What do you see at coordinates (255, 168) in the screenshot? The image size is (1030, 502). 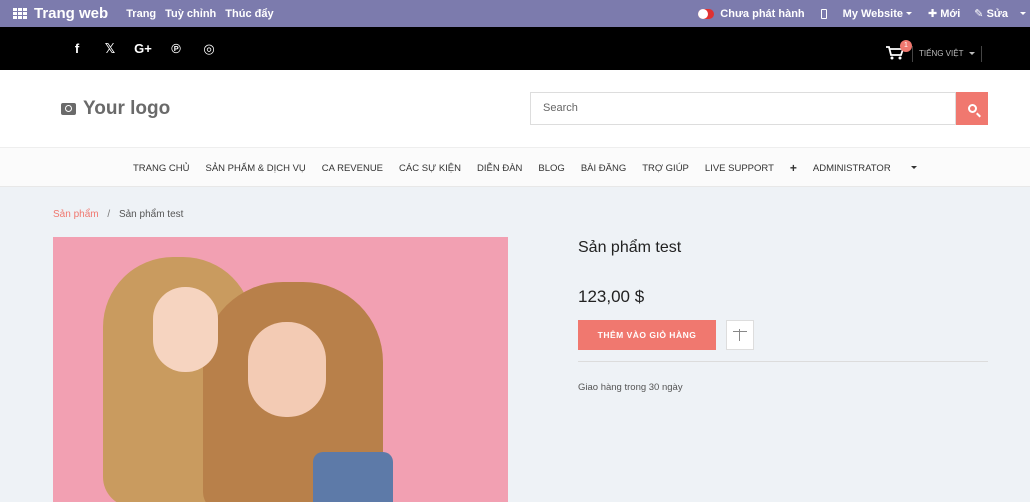 I see `nav-item-products: SẢN PHẨM & DỊCH VỤ` at bounding box center [255, 168].